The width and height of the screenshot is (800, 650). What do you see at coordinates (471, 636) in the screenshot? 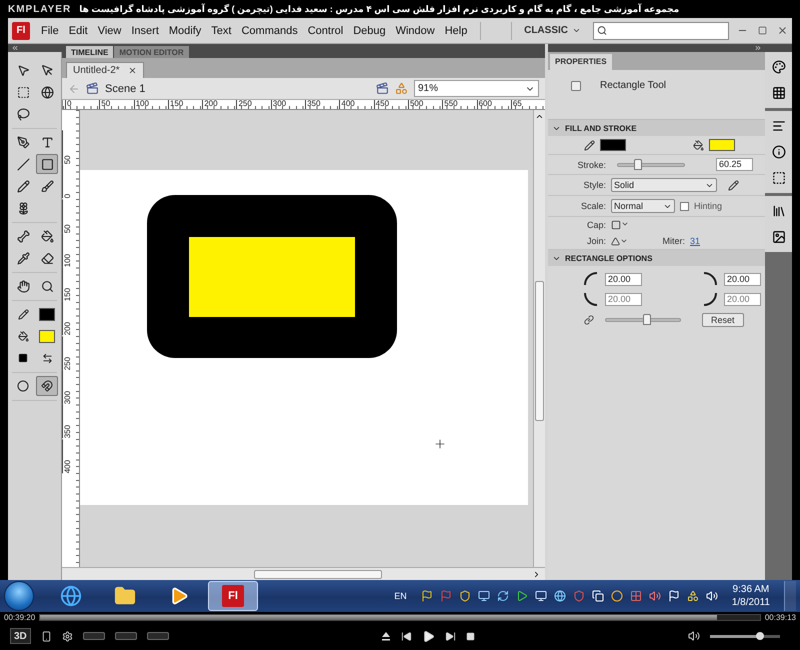
I see `stop-icon` at bounding box center [471, 636].